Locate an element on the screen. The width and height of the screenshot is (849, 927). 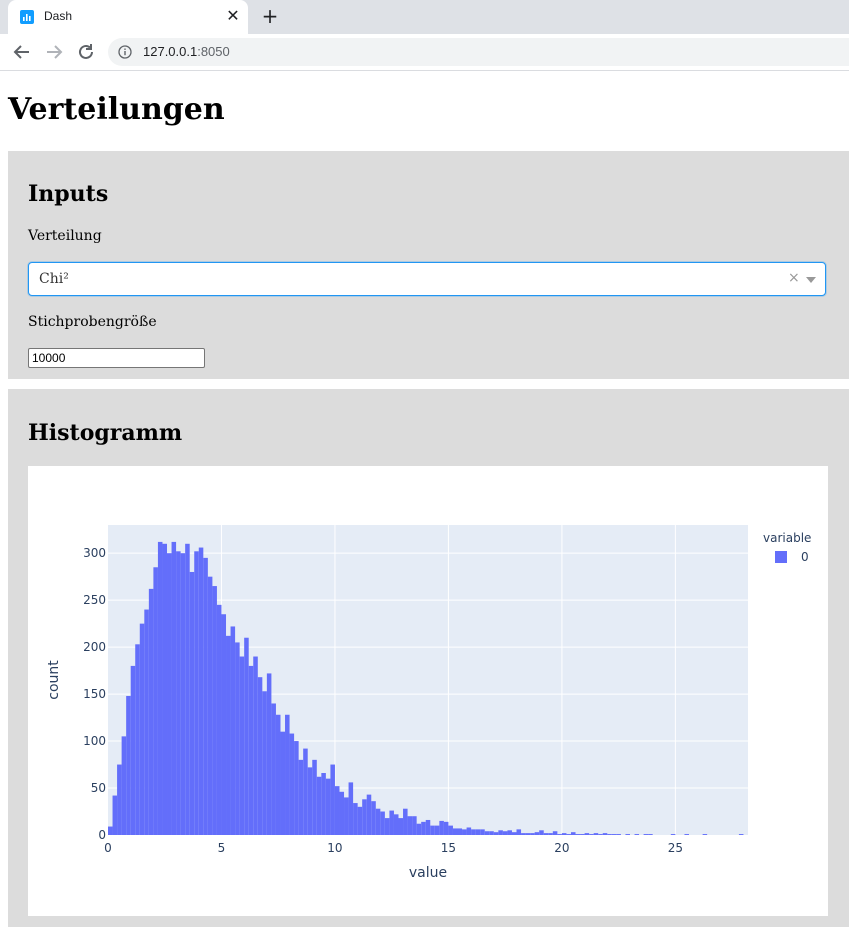
clear-icon: × is located at coordinates (794, 278).